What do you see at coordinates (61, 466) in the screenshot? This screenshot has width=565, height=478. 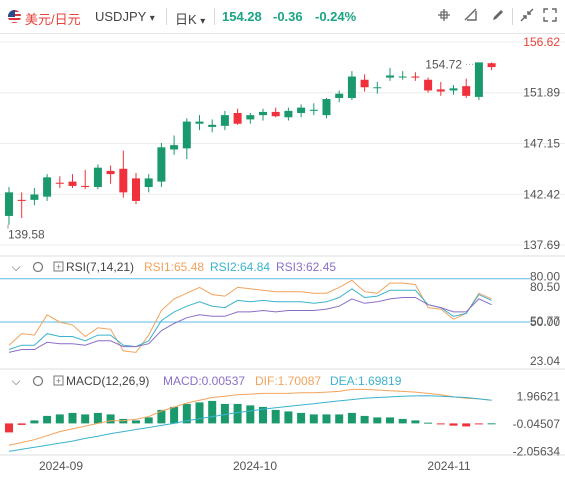 I see `x-axis-label: 2024-09` at bounding box center [61, 466].